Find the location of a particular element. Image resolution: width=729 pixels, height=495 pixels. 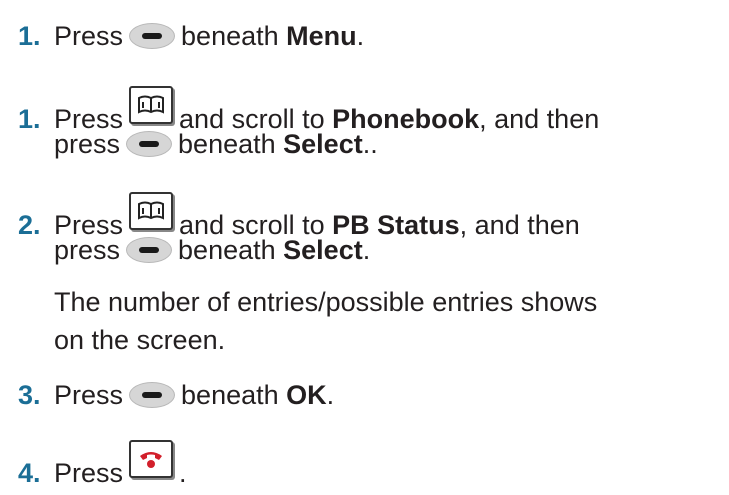

step-4: 4. Press . is located at coordinates (102, 466).